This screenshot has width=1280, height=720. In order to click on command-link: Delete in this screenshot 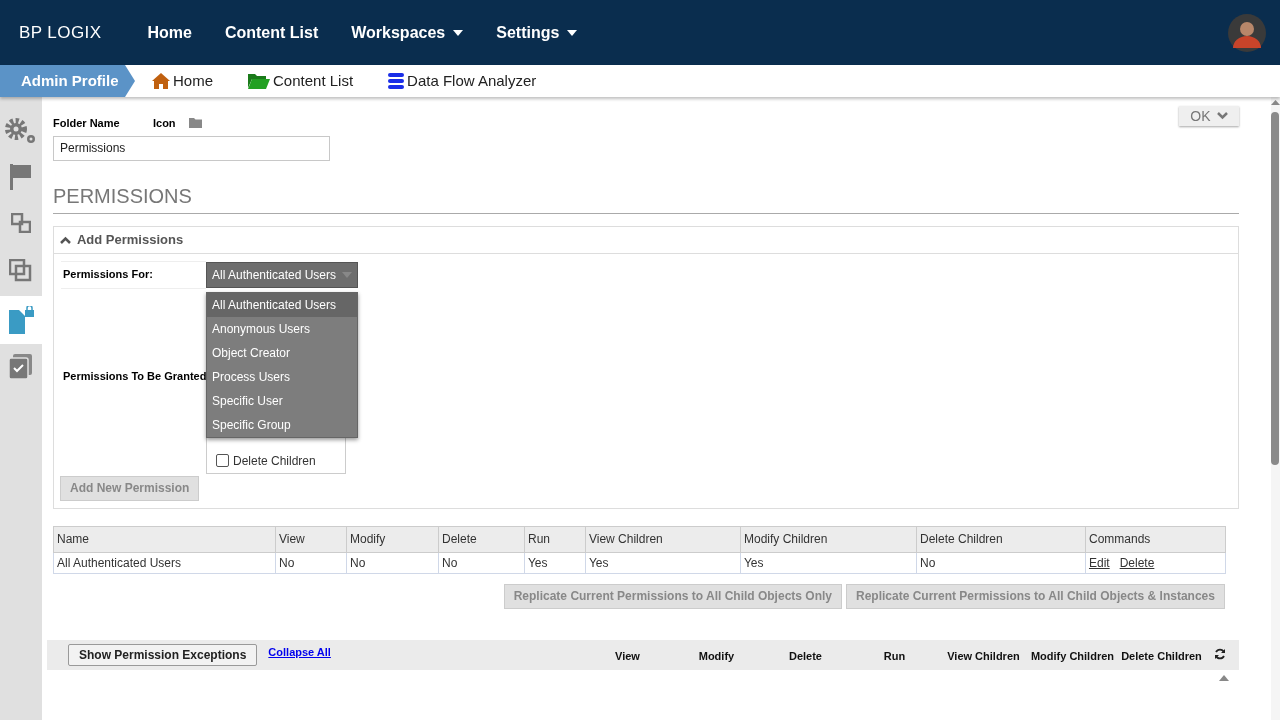, I will do `click(1137, 562)`.